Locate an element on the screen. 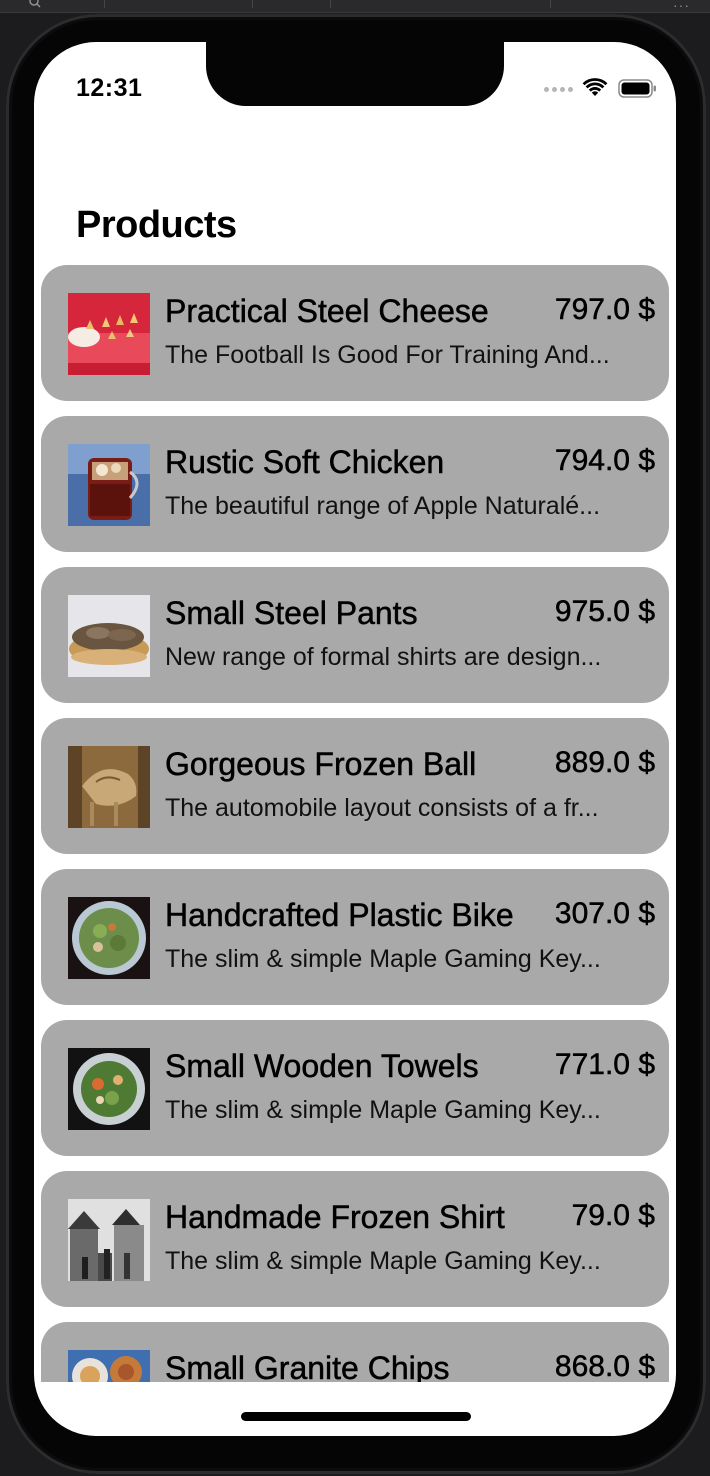 Image resolution: width=710 pixels, height=1476 pixels. product-name: Small Steel Pants is located at coordinates (291, 613).